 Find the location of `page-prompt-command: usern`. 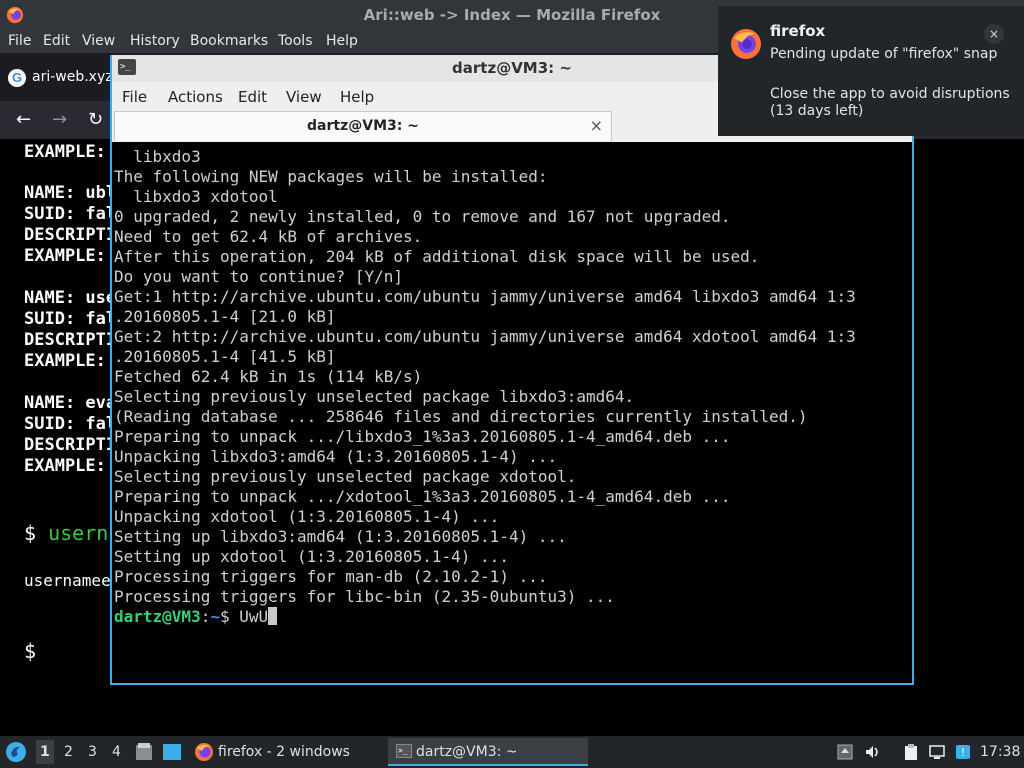

page-prompt-command: usern is located at coordinates (78, 533).